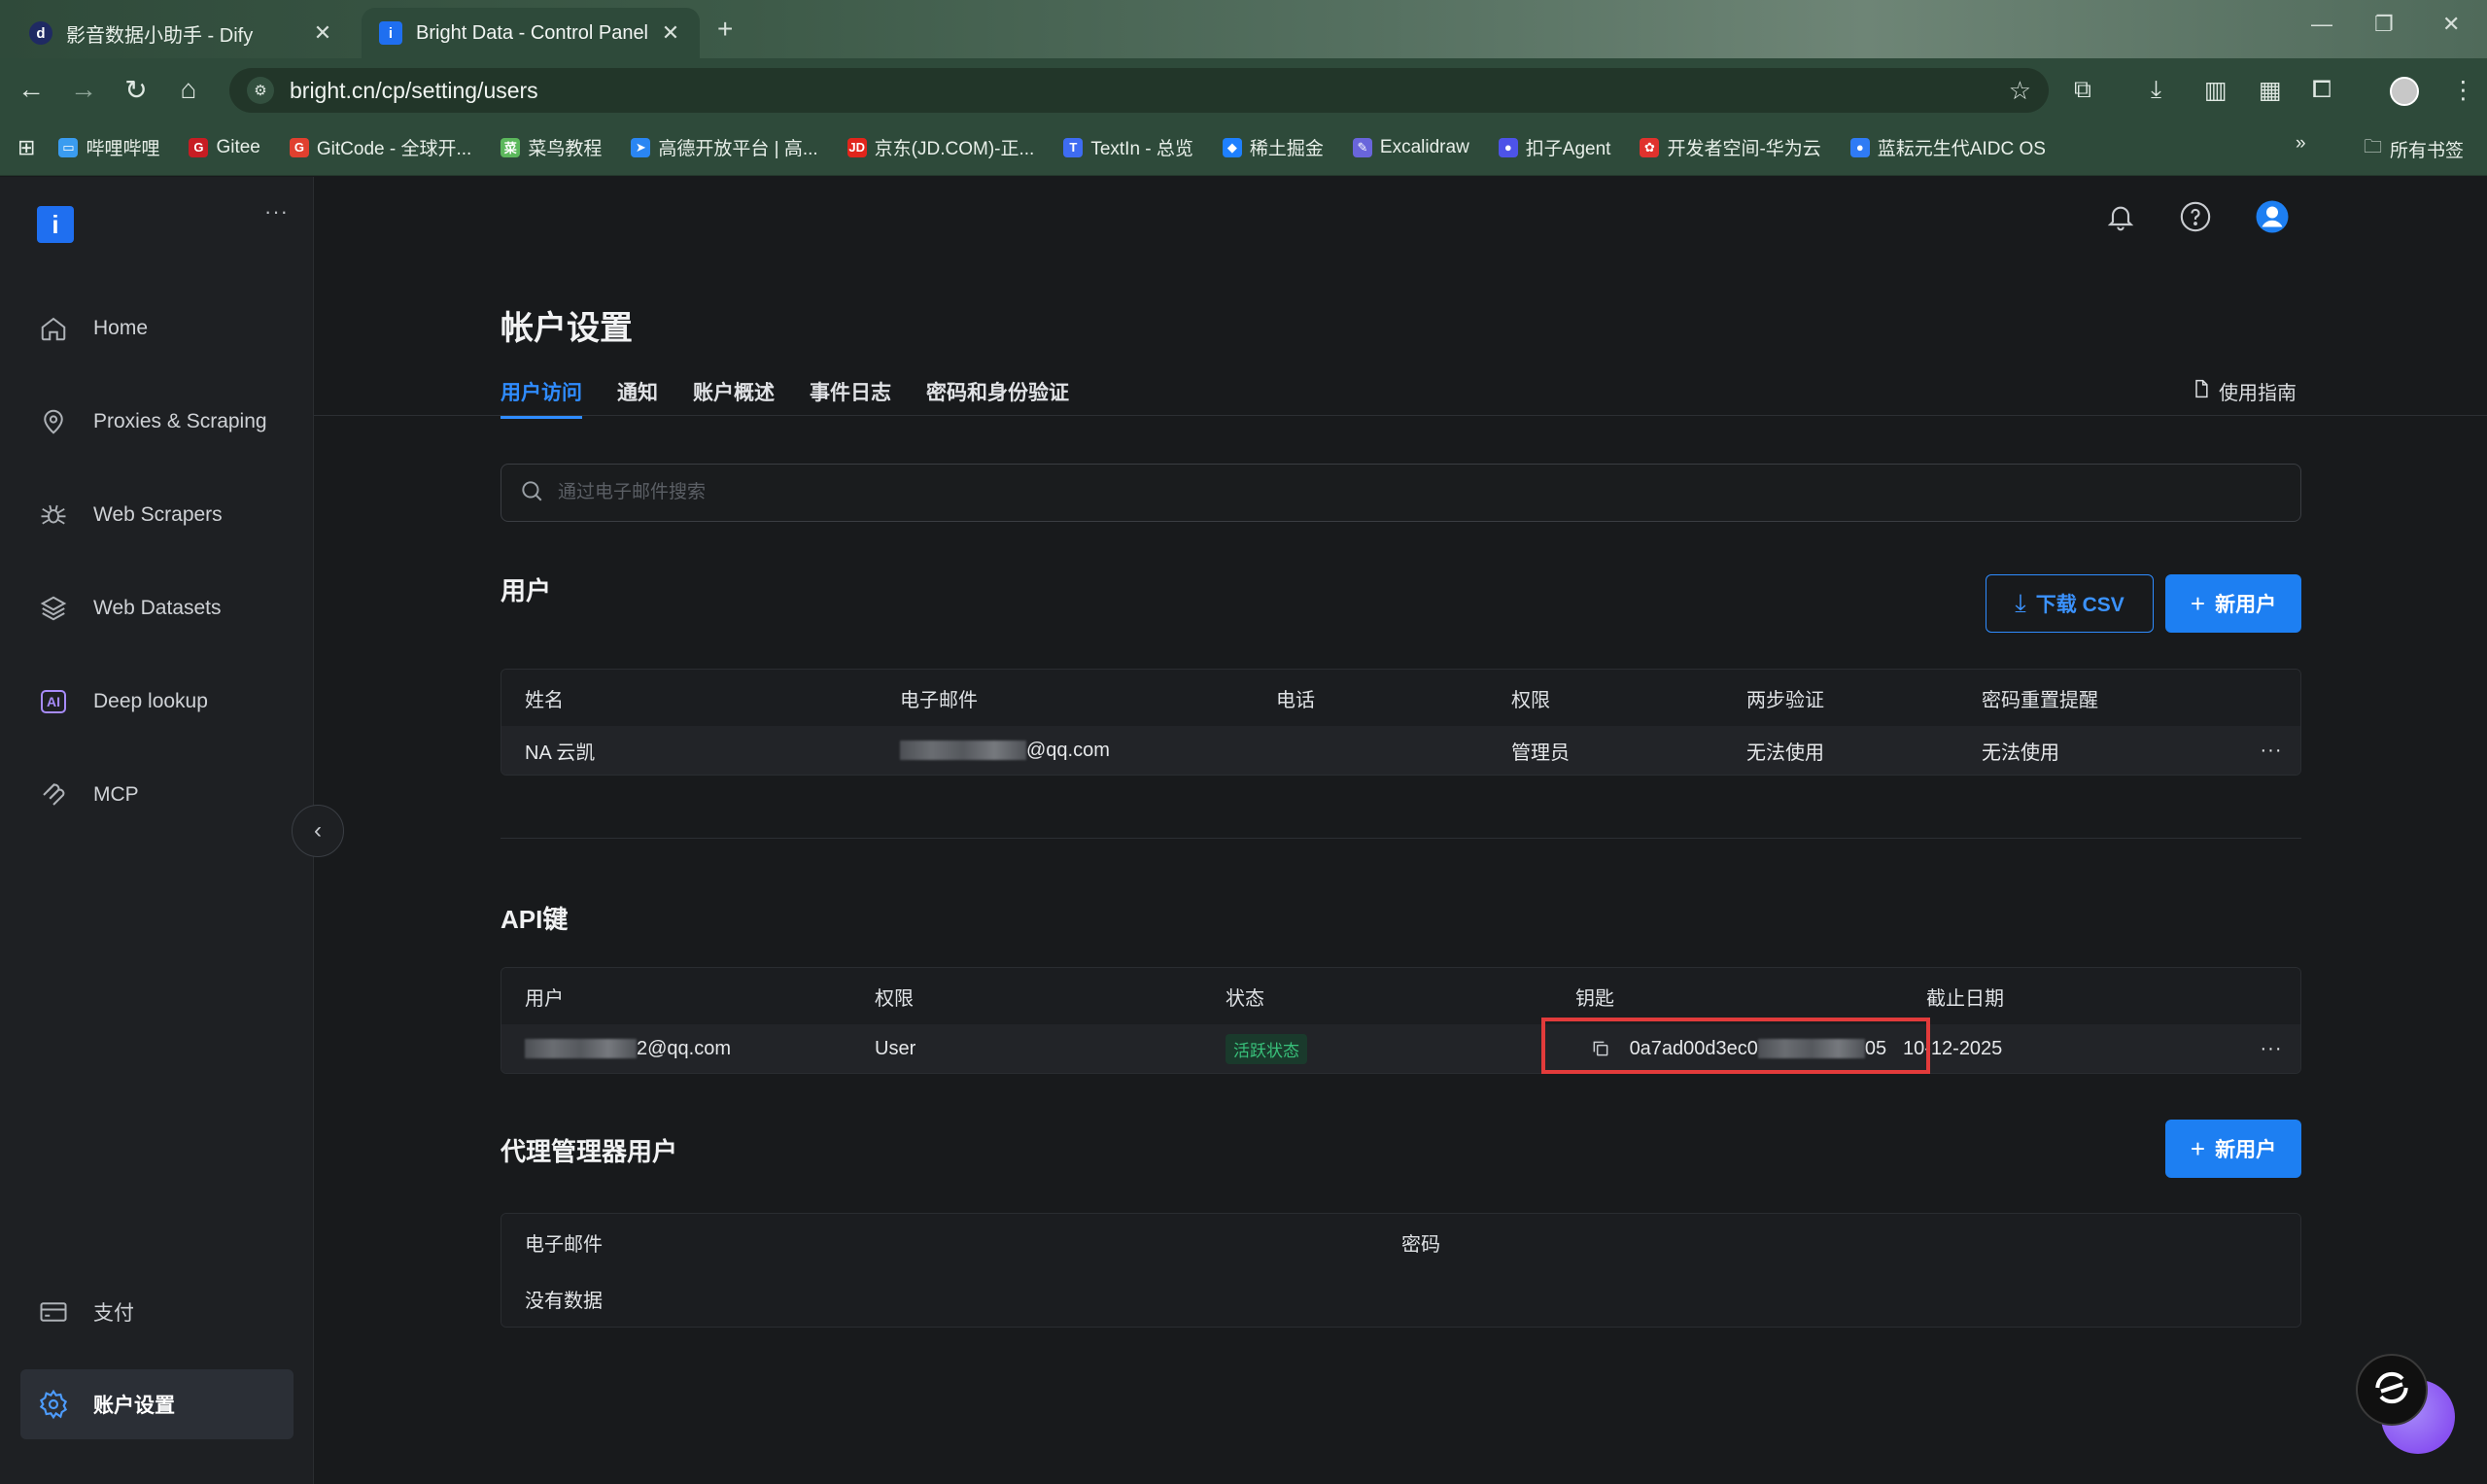 This screenshot has width=2487, height=1484. What do you see at coordinates (541, 398) in the screenshot?
I see `tab-user-access: 用户访问` at bounding box center [541, 398].